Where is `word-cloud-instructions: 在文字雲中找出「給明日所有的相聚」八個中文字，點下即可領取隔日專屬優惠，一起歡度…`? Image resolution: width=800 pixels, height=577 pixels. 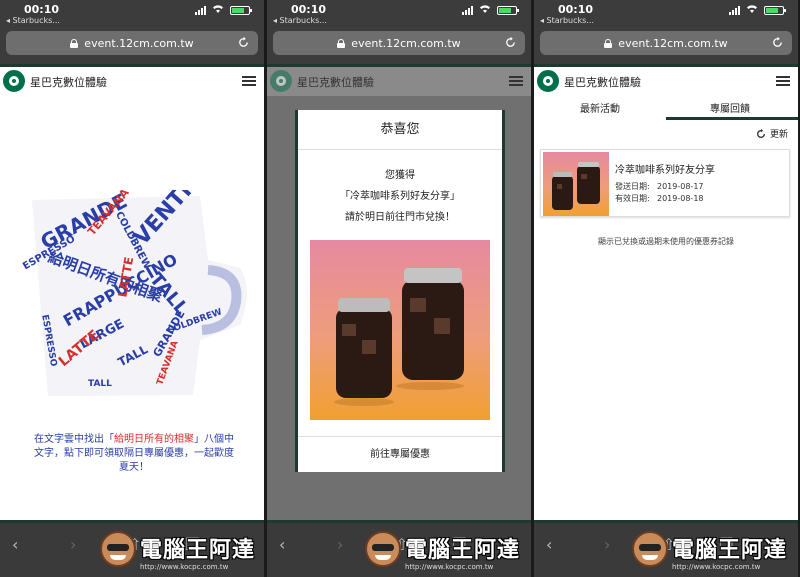
word-cloud-instructions: 在文字雲中找出「給明日所有的相聚」八個中文字，點下即可領取隔日專屬優惠，一起歡度… is located at coordinates (134, 453).